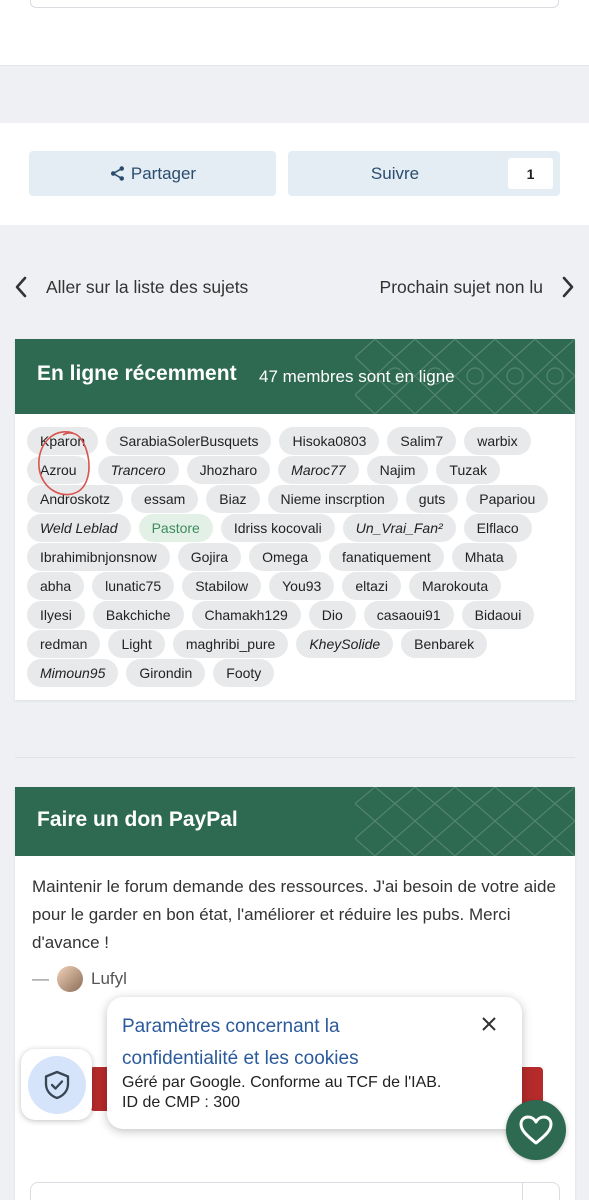  What do you see at coordinates (209, 557) in the screenshot?
I see `member-tag: Gojira` at bounding box center [209, 557].